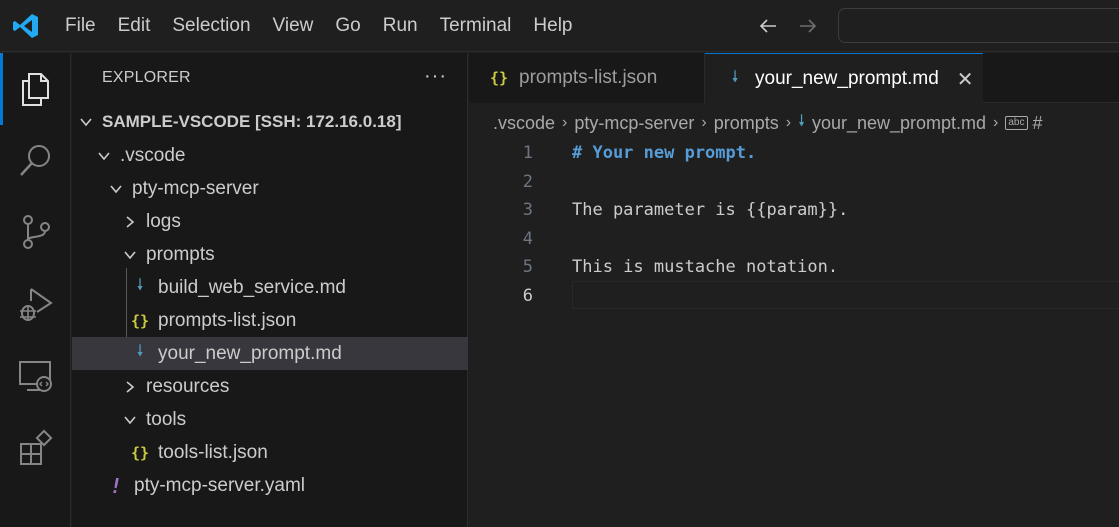  I want to click on breadcrumb-item: pty-mcp-server, so click(634, 123).